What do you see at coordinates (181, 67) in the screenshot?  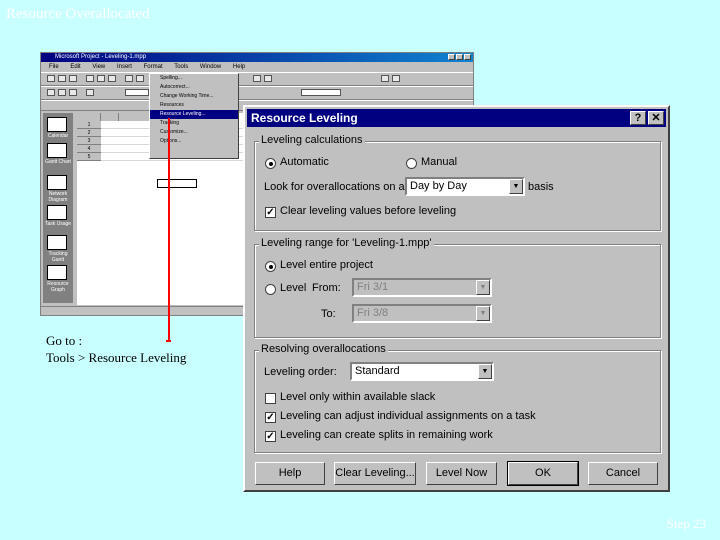 I see `menu-tools: Tools` at bounding box center [181, 67].